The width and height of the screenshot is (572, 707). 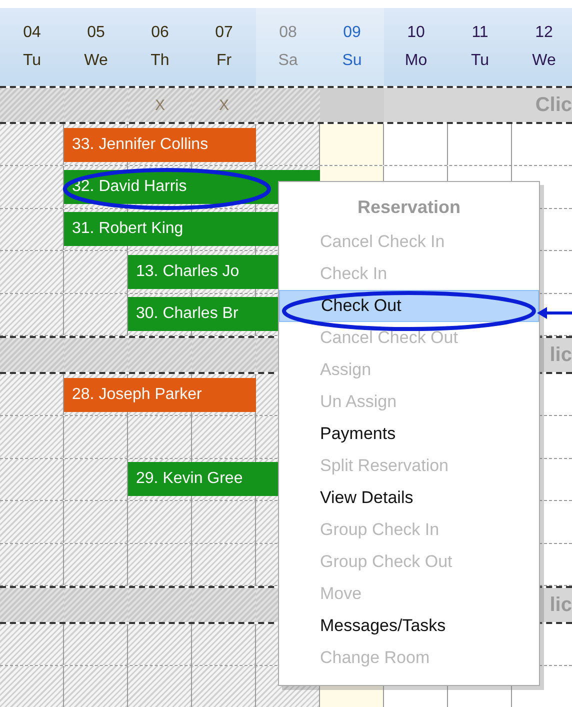 I want to click on day-header: 06 Th, so click(x=160, y=47).